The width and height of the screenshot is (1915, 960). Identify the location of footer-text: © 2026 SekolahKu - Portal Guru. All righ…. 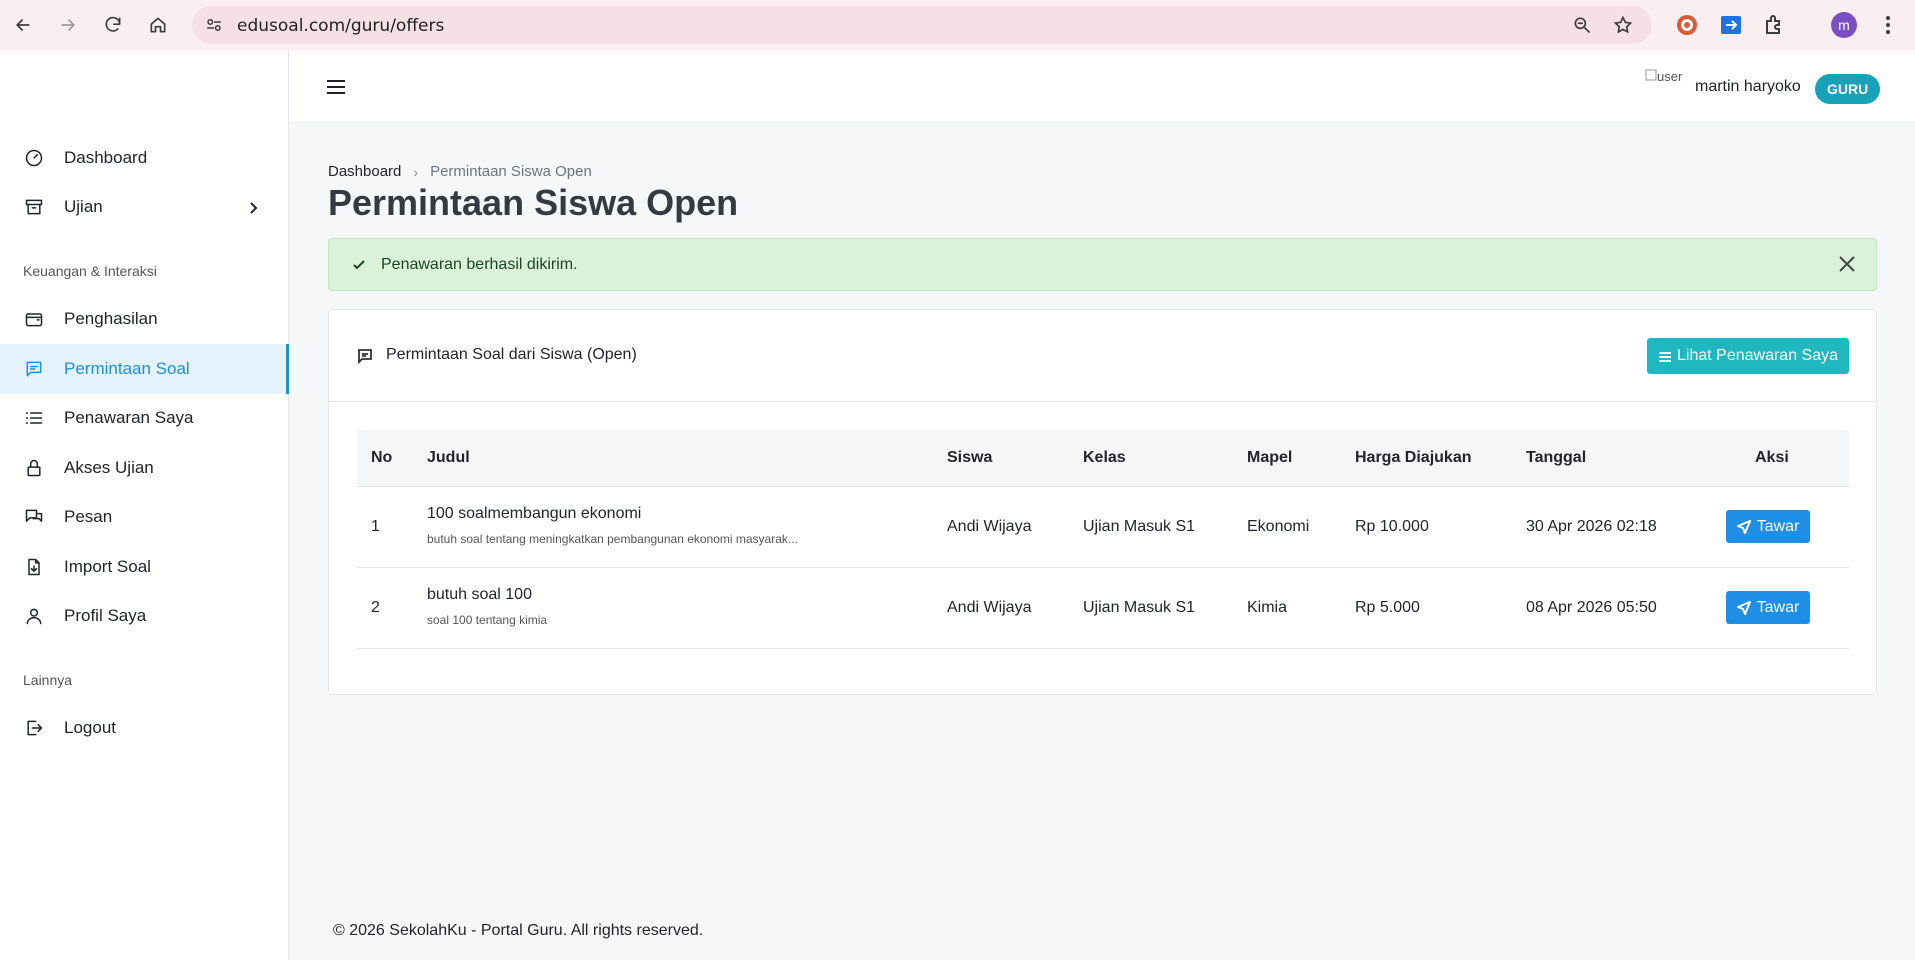
(518, 930).